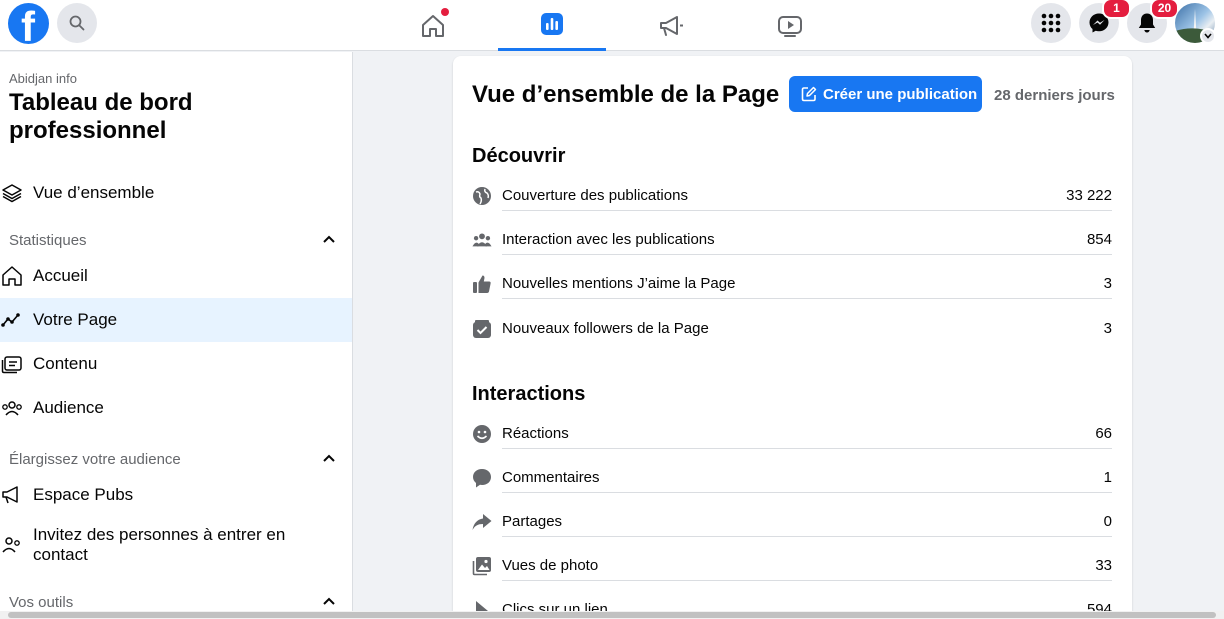  Describe the element at coordinates (482, 196) in the screenshot. I see `globe-icon` at that location.